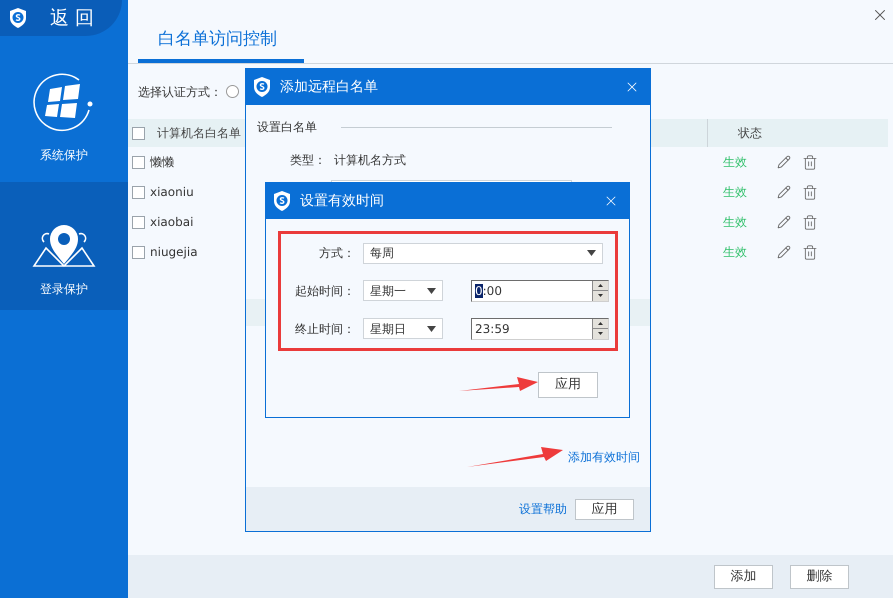 The height and width of the screenshot is (598, 893). Describe the element at coordinates (174, 252) in the screenshot. I see `table-cell-text: niugejia` at that location.